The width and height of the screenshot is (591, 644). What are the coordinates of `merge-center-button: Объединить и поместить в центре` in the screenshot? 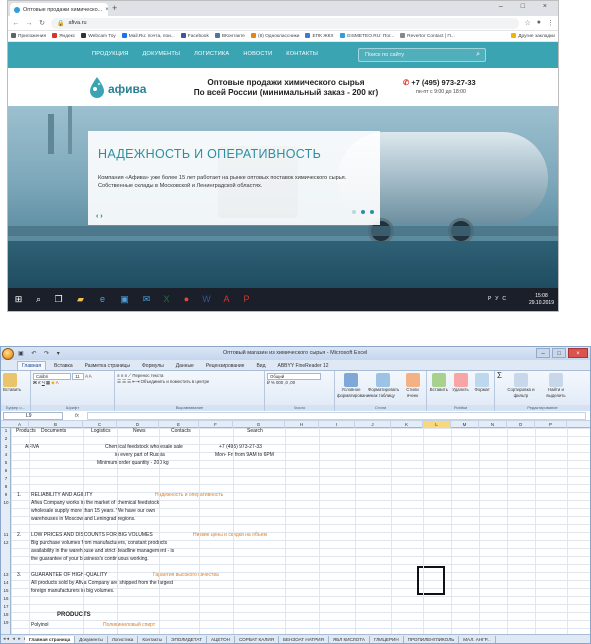 It's located at (175, 381).